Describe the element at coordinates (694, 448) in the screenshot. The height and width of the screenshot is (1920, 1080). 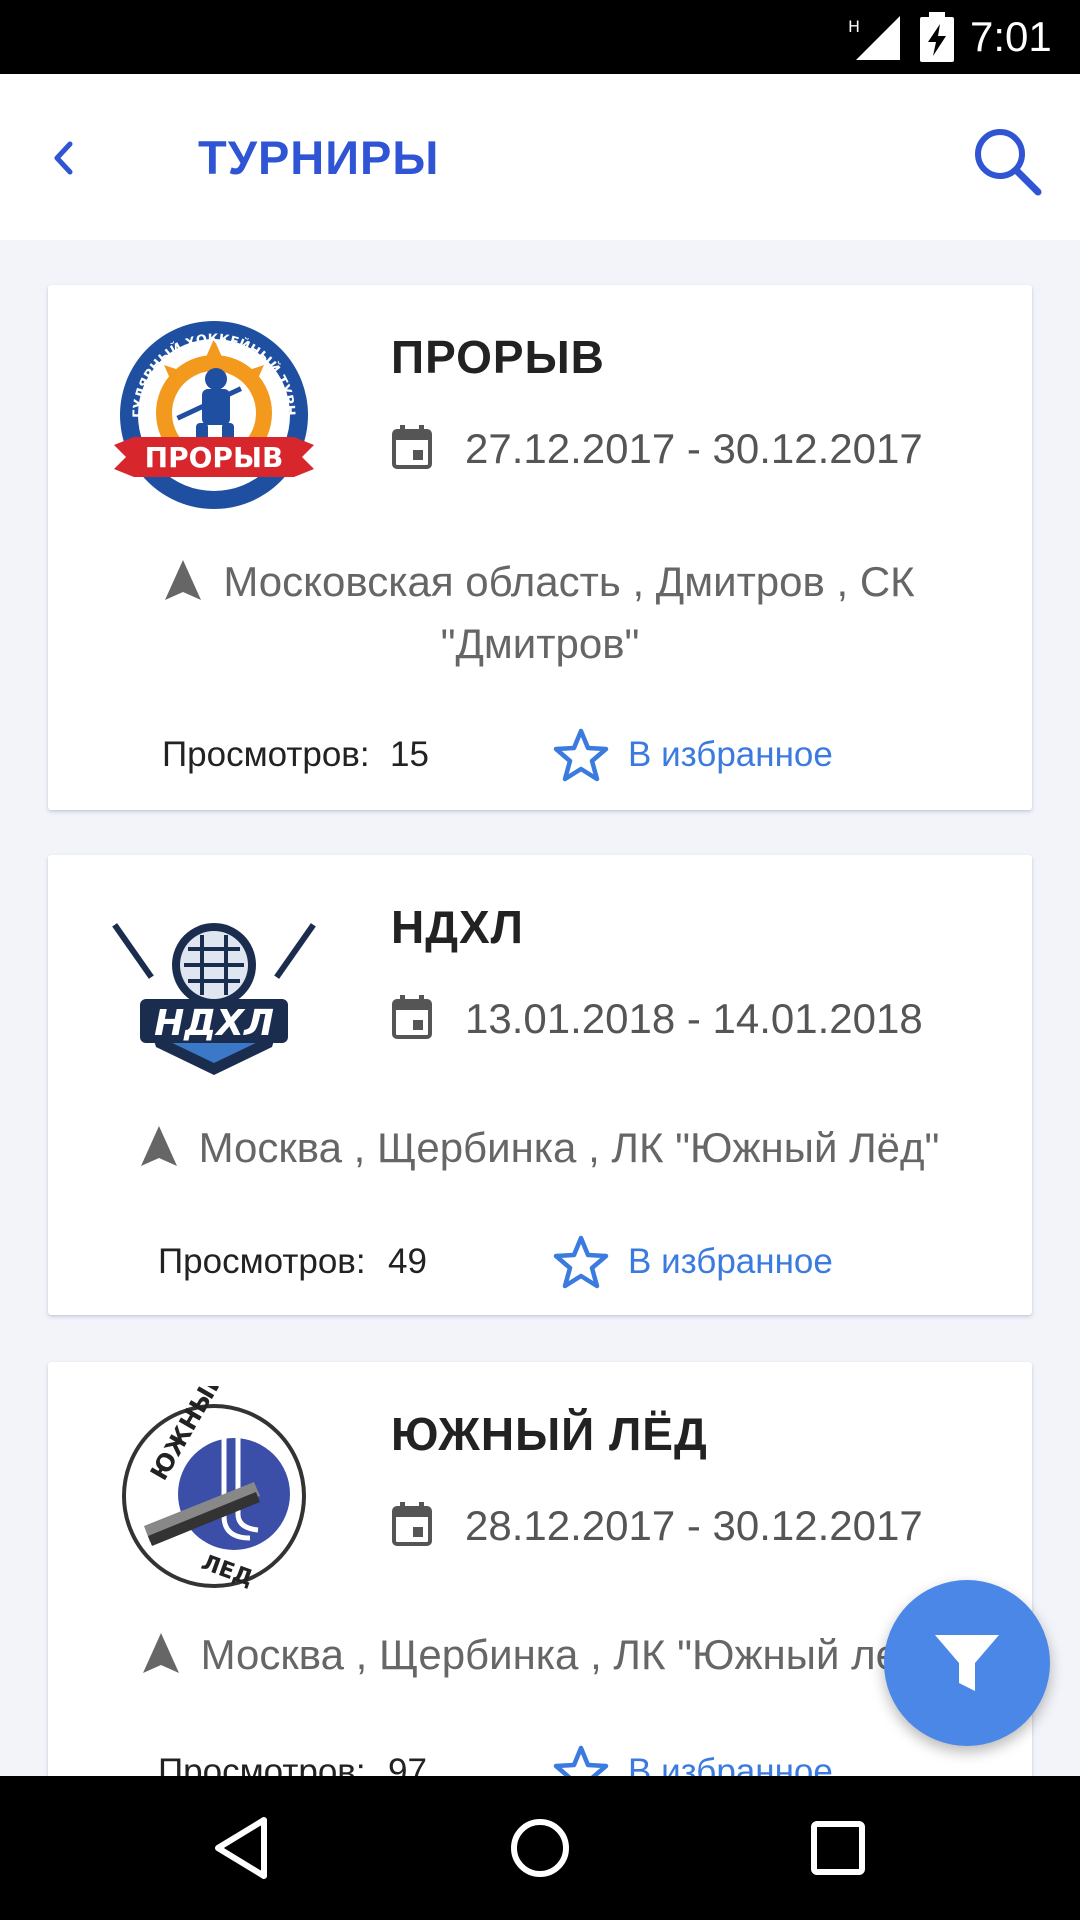
I see `tournament-dates: 27.12.2017 - 30.12.2017` at that location.